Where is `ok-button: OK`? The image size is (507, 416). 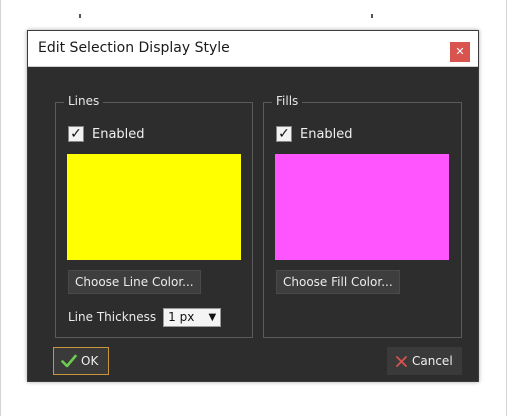
ok-button: OK is located at coordinates (81, 361).